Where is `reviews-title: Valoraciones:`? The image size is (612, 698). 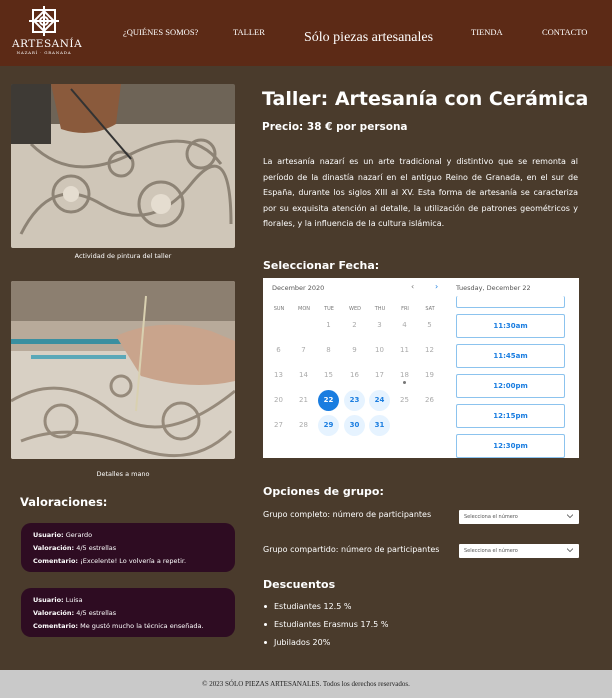 reviews-title: Valoraciones: is located at coordinates (64, 502).